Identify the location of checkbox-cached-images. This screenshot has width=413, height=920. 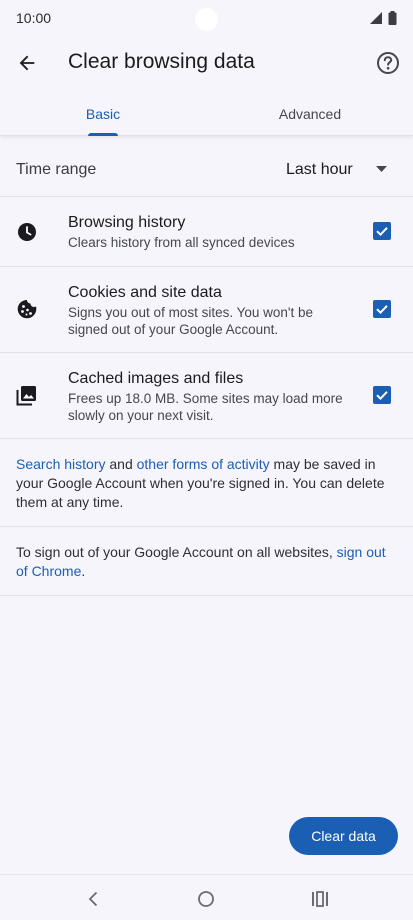
(382, 395).